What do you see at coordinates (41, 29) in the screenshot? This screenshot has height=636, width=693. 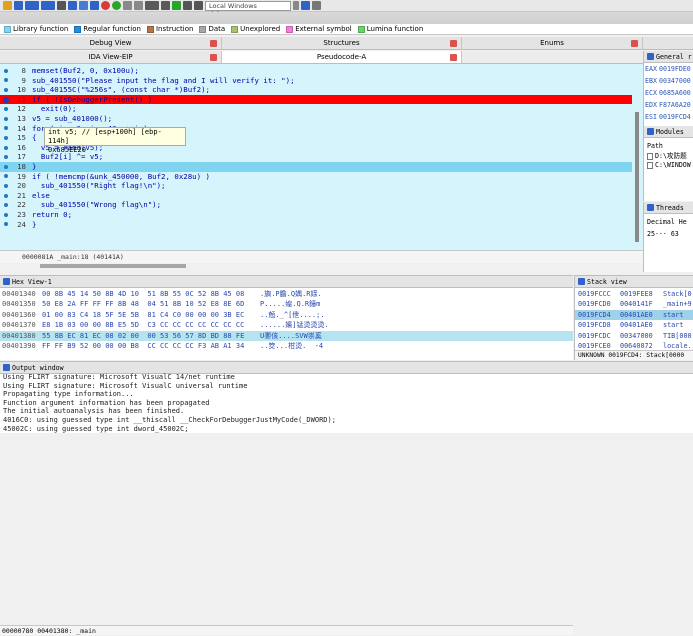 I see `legend-label: Library function` at bounding box center [41, 29].